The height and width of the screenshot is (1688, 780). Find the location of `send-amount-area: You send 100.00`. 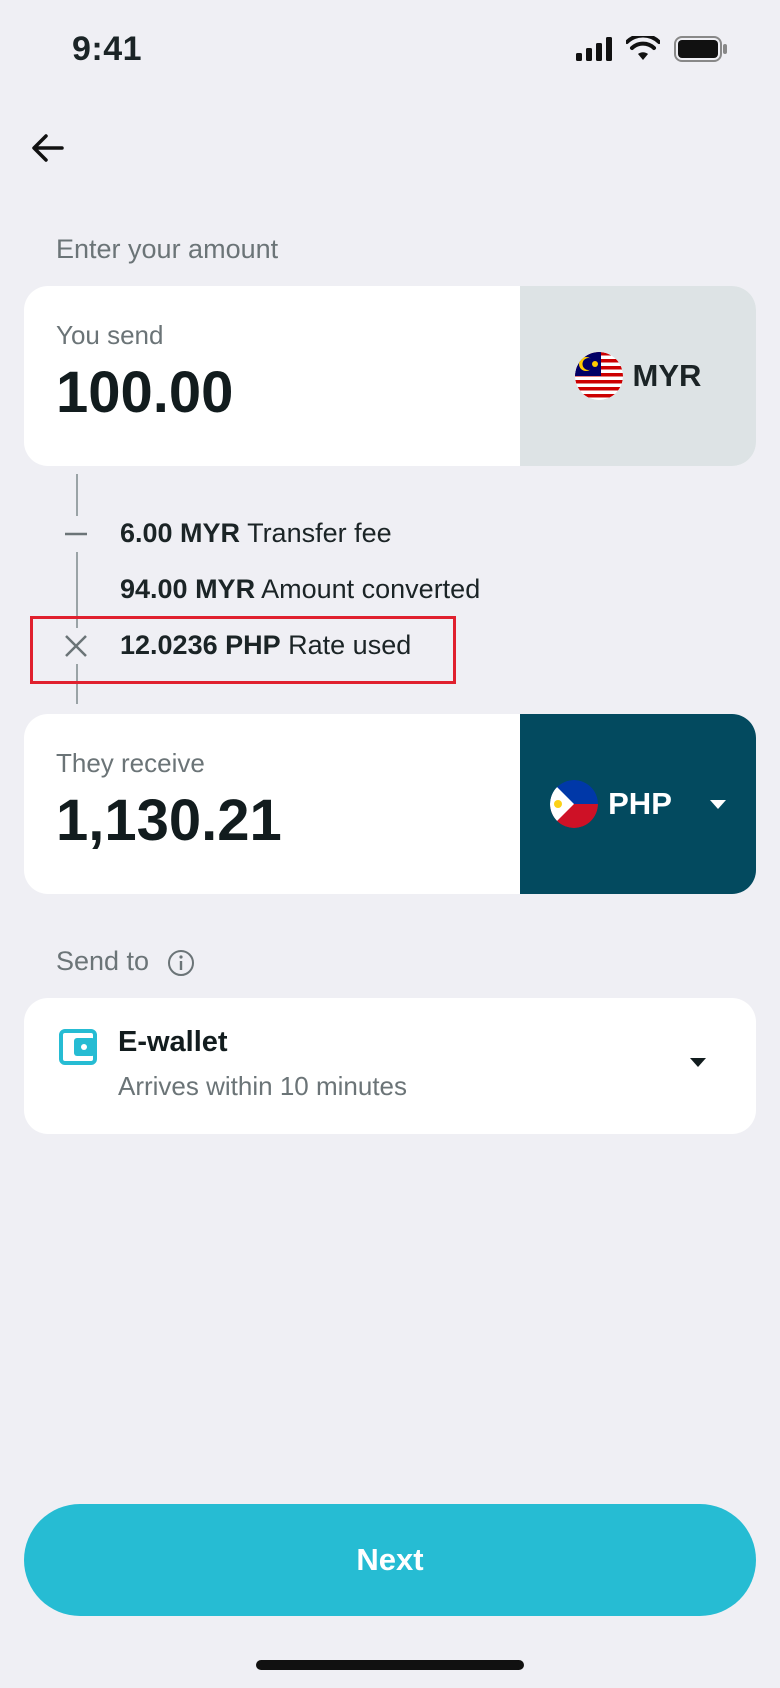

send-amount-area: You send 100.00 is located at coordinates (272, 376).